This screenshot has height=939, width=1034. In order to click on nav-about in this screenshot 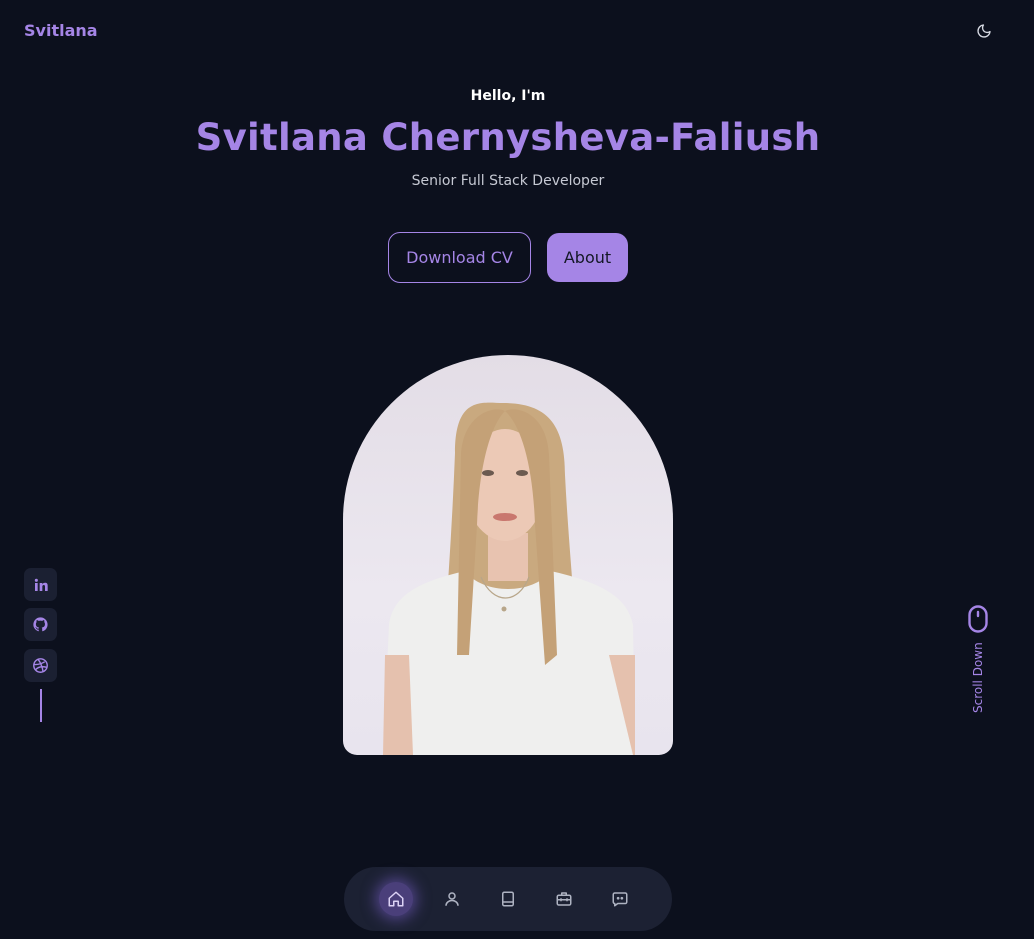, I will do `click(452, 899)`.